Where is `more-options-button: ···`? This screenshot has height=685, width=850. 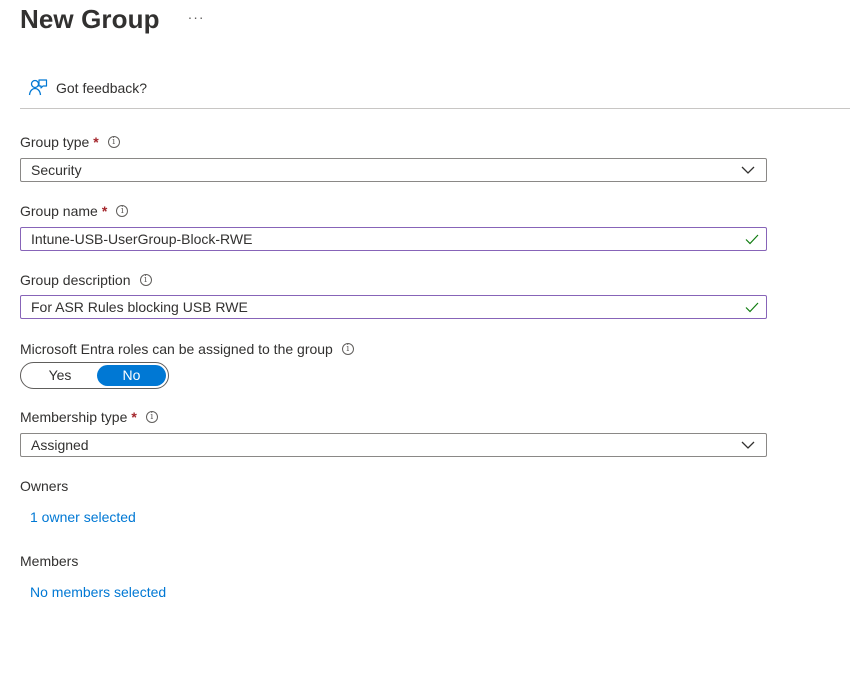 more-options-button: ··· is located at coordinates (196, 20).